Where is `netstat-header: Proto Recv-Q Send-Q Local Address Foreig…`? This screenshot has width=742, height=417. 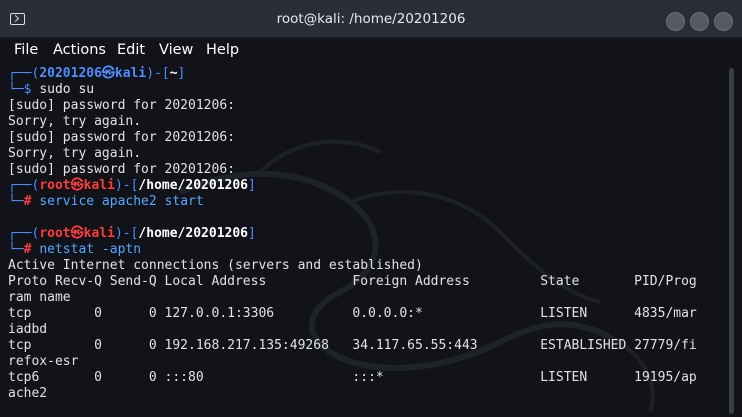
netstat-header: Proto Recv-Q Send-Q Local Address Foreig… is located at coordinates (352, 281).